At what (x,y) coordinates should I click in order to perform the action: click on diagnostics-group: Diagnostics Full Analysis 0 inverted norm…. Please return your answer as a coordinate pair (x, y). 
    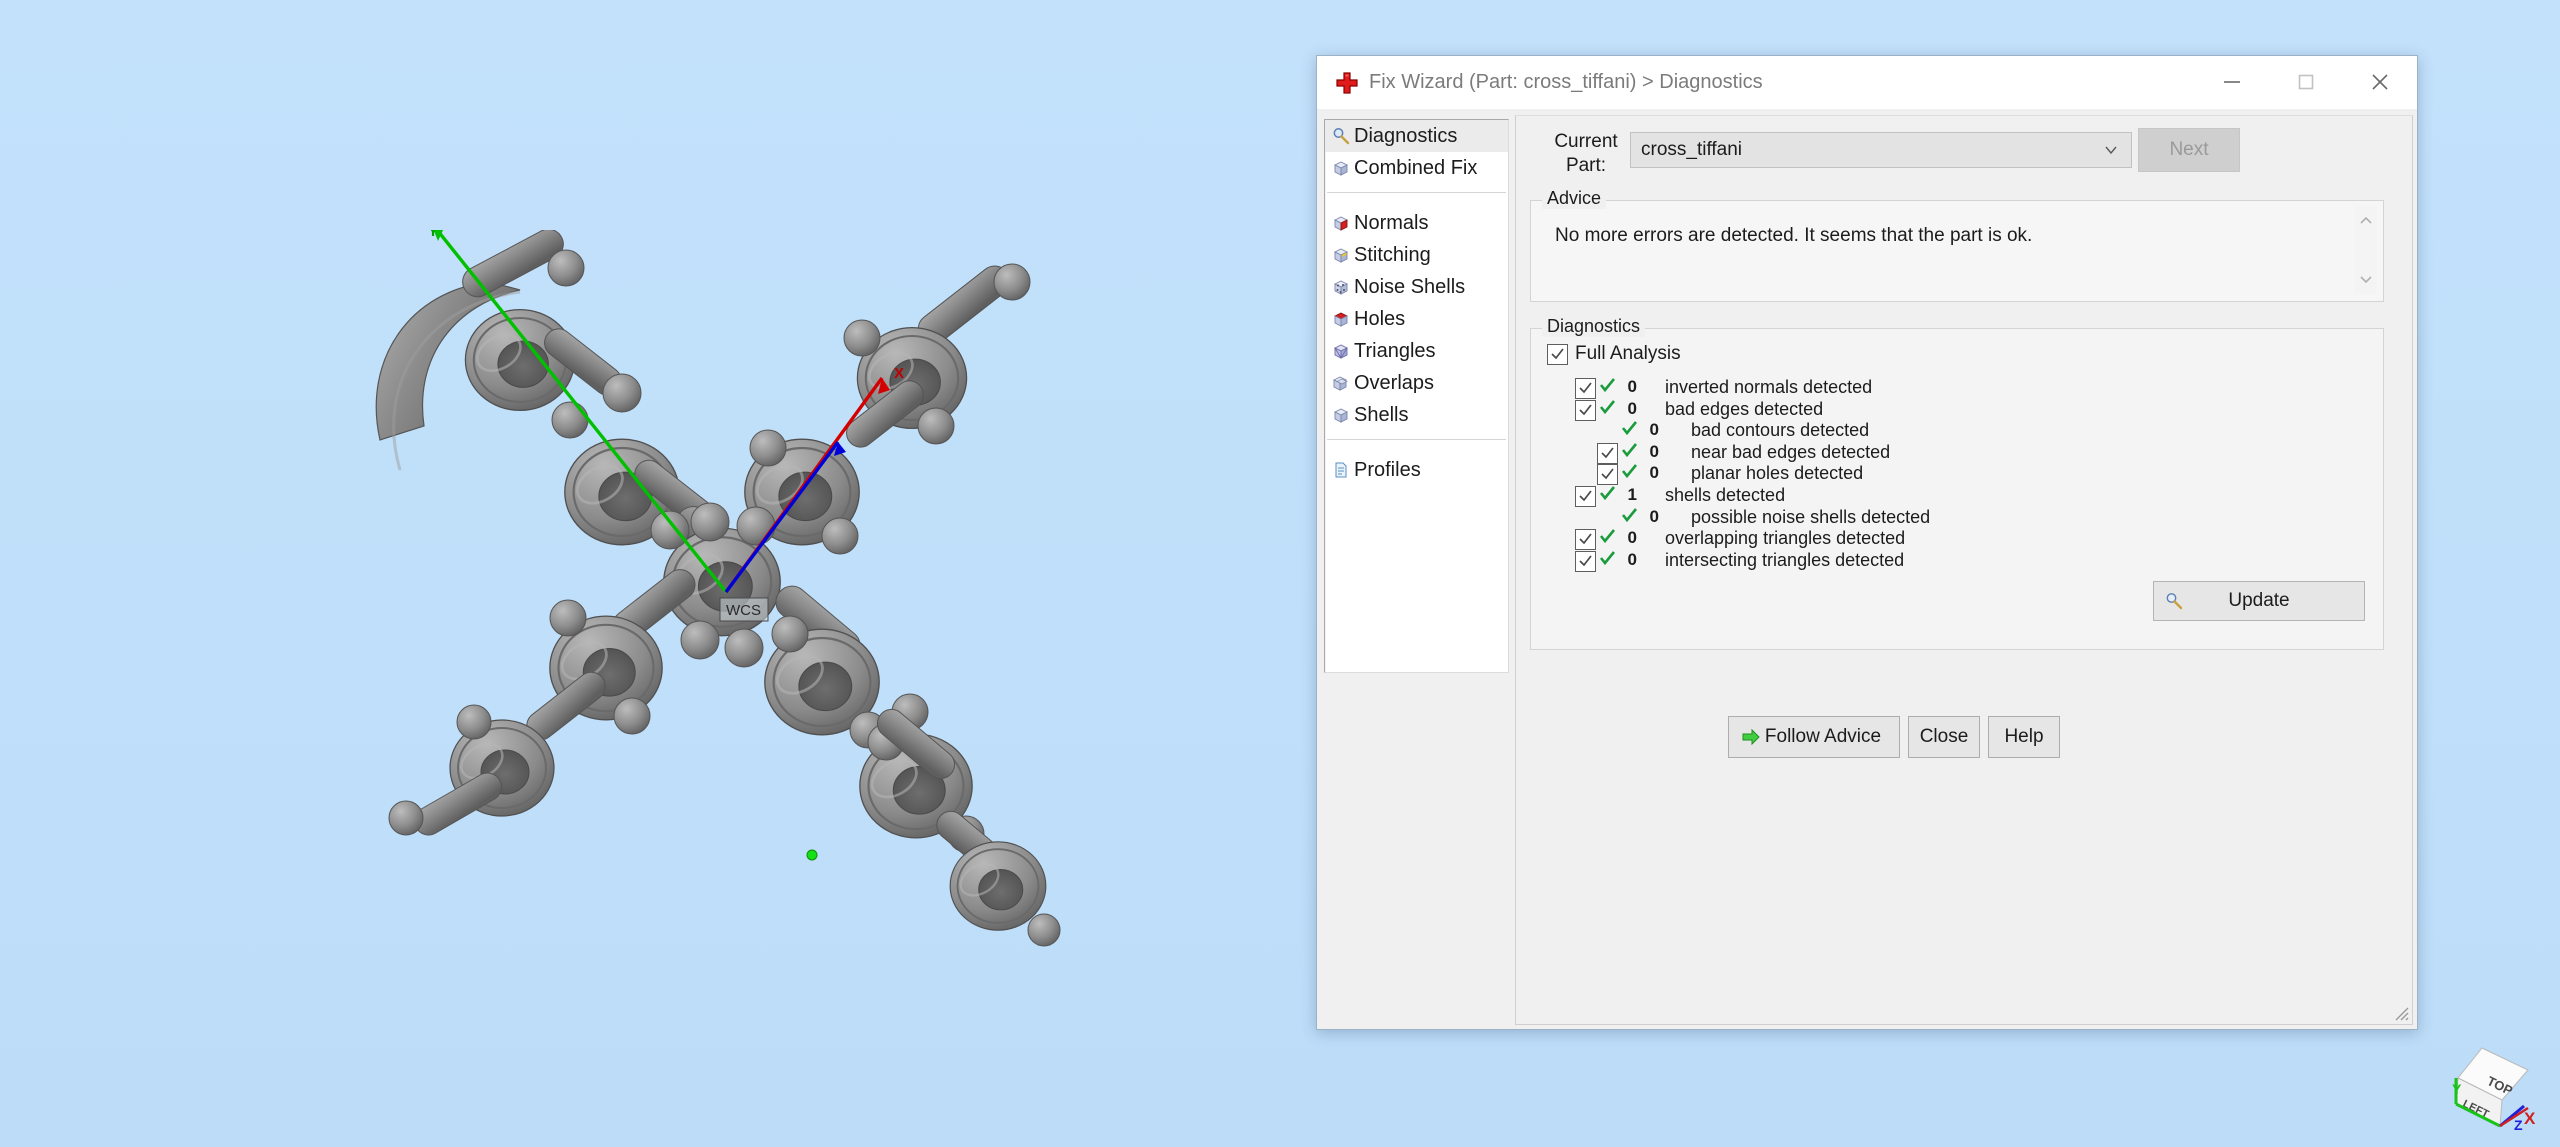
    Looking at the image, I should click on (1957, 483).